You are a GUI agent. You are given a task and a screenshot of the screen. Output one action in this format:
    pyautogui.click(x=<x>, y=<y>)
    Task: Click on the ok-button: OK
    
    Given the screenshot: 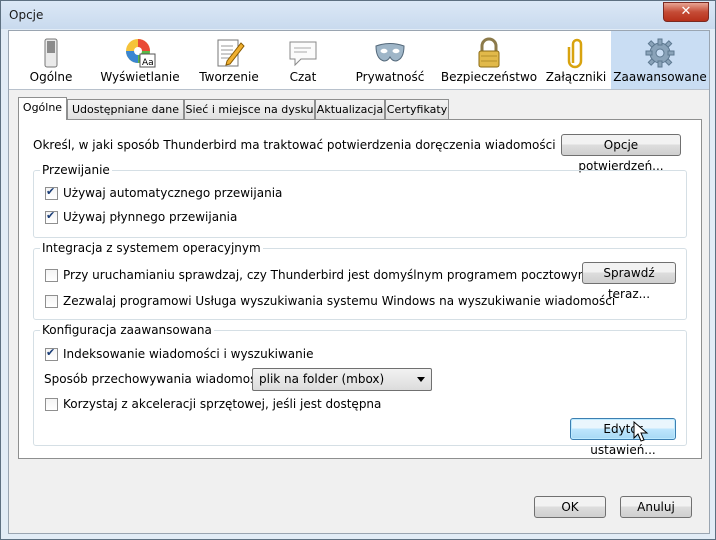 What is the action you would take?
    pyautogui.click(x=570, y=507)
    